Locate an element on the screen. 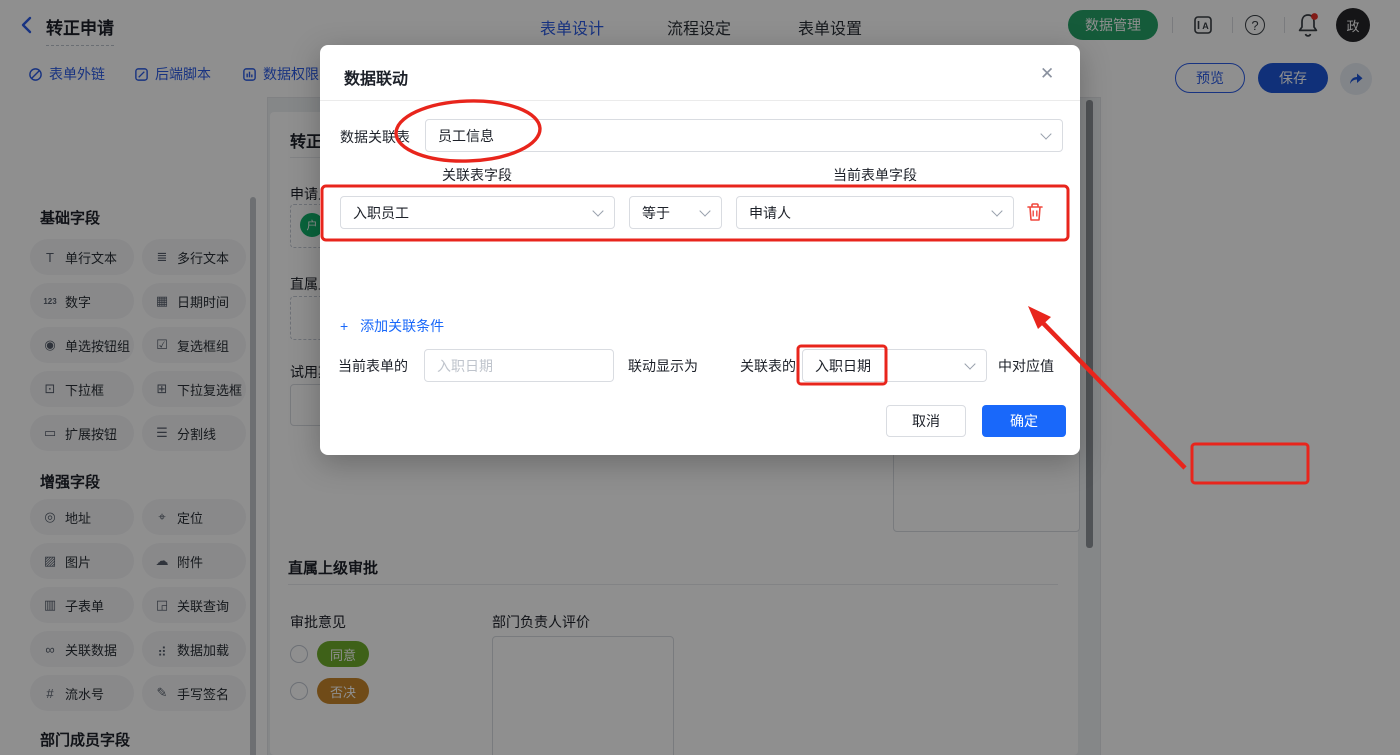  add-condition-label: 添加关联条件 is located at coordinates (402, 326).